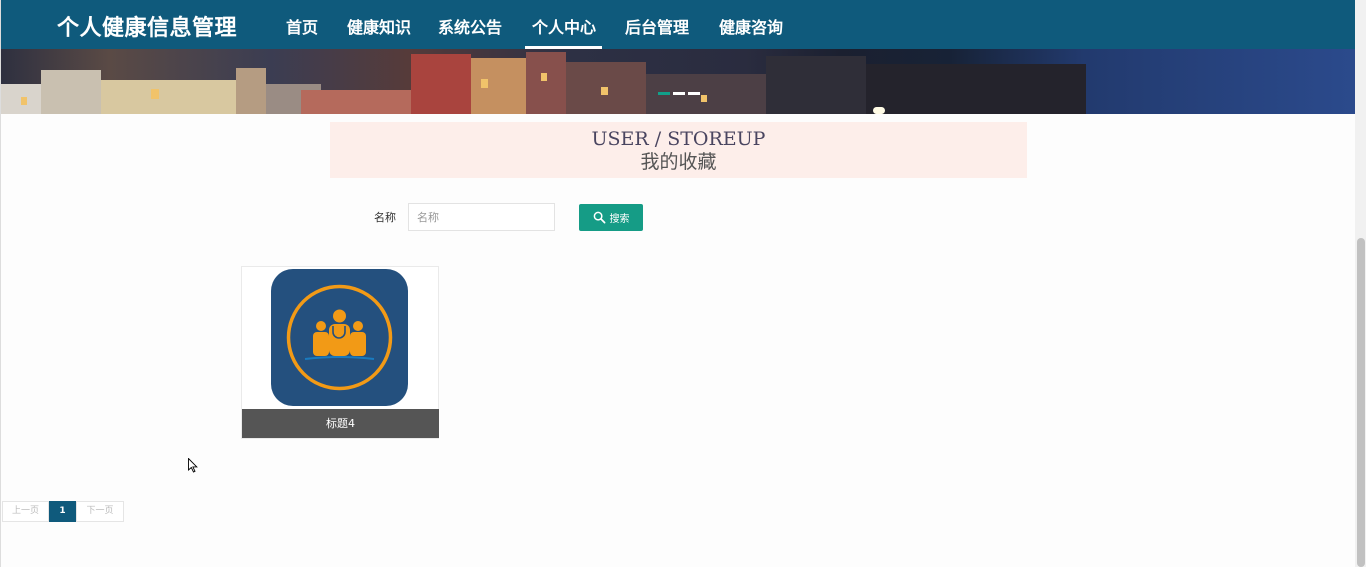 The width and height of the screenshot is (1366, 567). Describe the element at coordinates (340, 423) in the screenshot. I see `favorite-card-caption: 标题4` at that location.